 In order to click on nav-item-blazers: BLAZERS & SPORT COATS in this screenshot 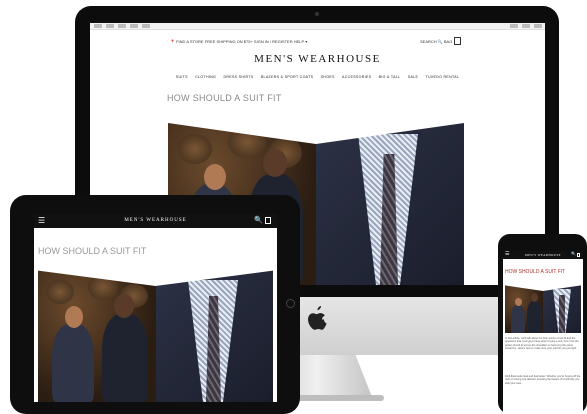, I will do `click(287, 77)`.